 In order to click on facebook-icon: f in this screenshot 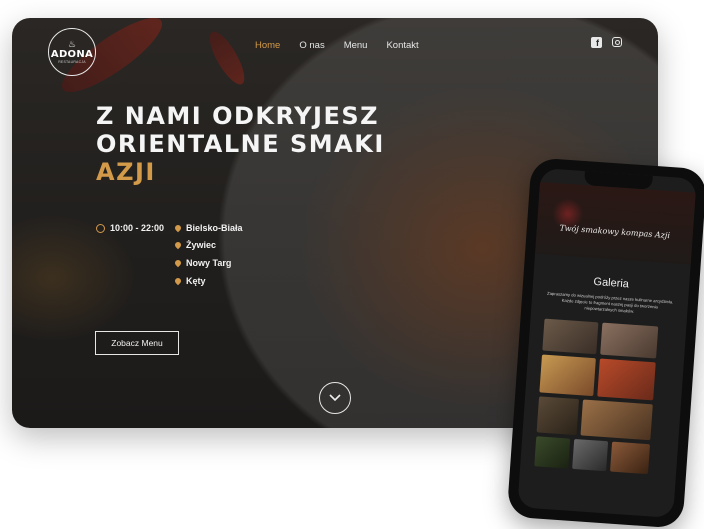, I will do `click(596, 42)`.